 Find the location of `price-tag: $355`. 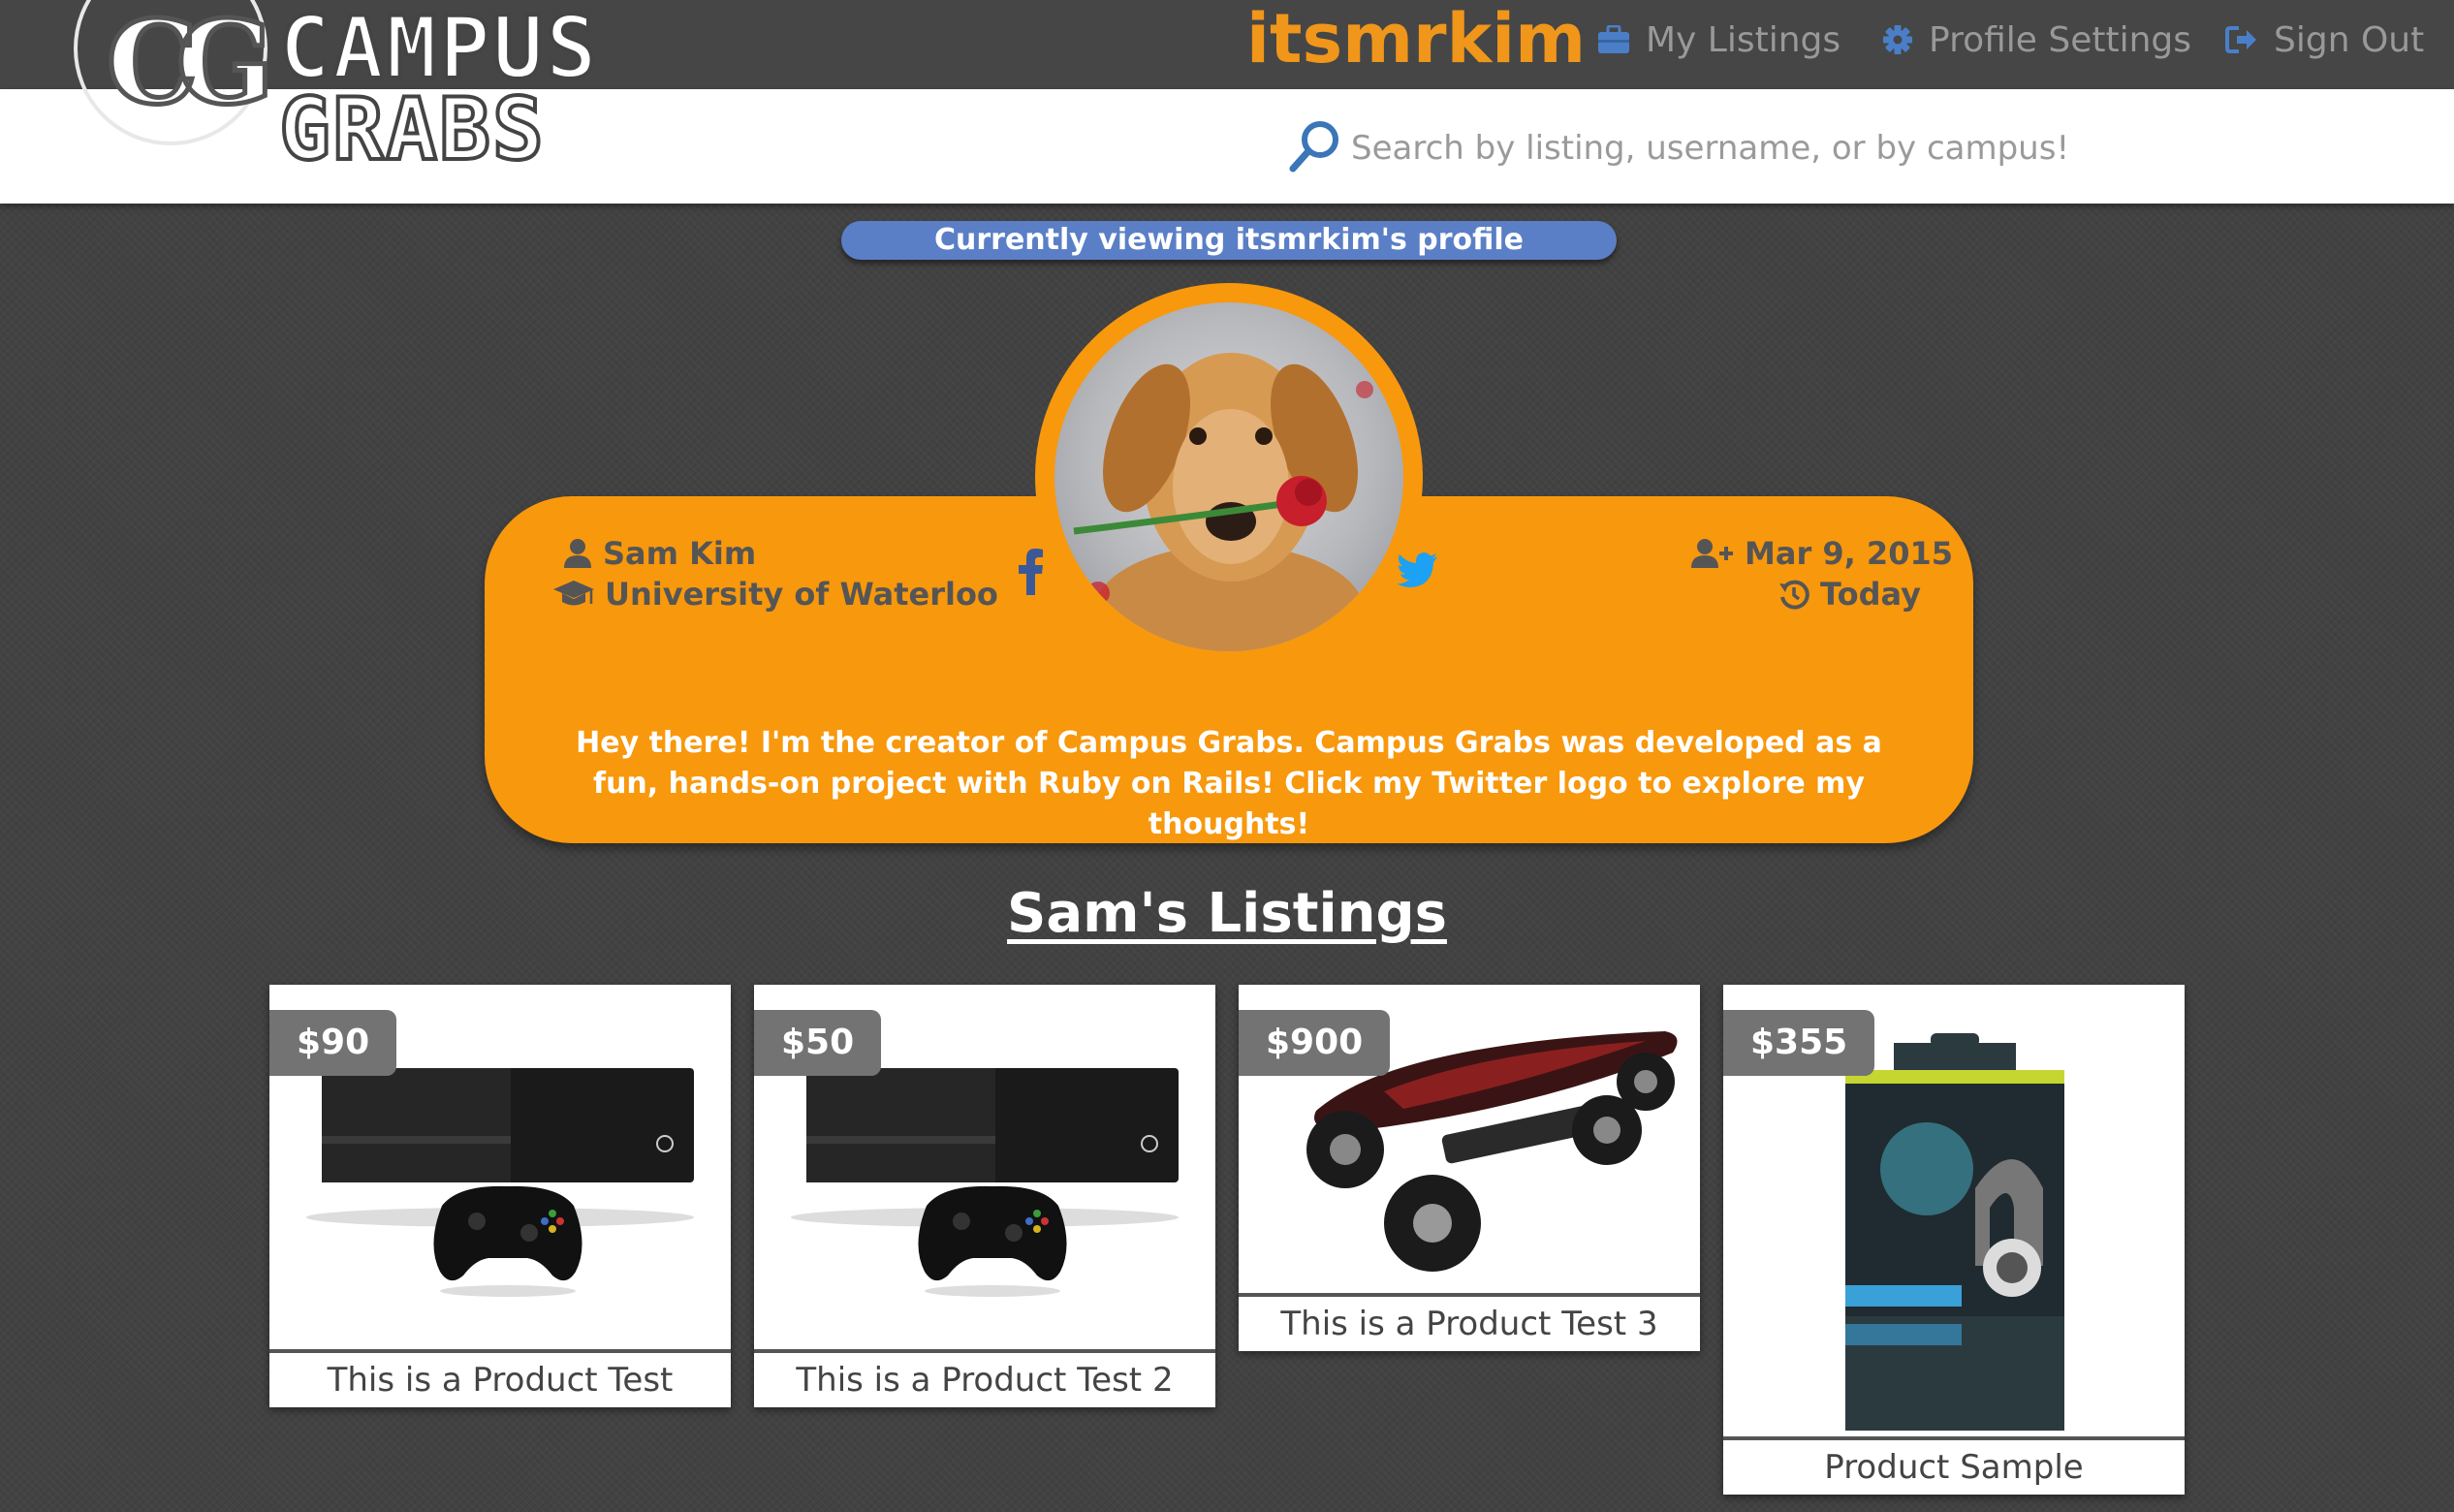

price-tag: $355 is located at coordinates (1799, 1043).